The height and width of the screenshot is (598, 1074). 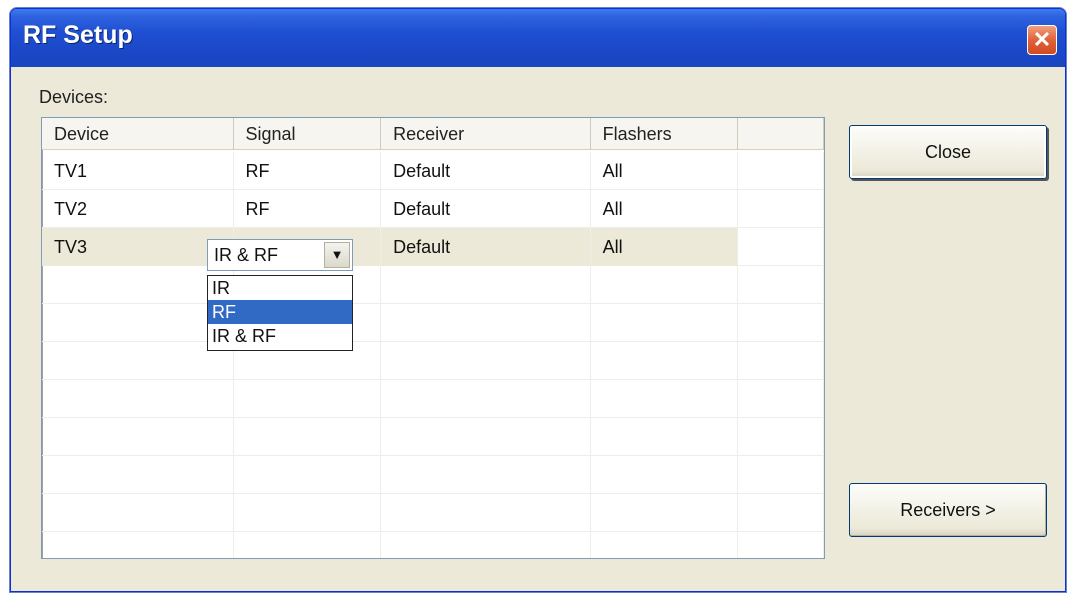 I want to click on signal-option-ir-rf: IR & RF, so click(x=280, y=336).